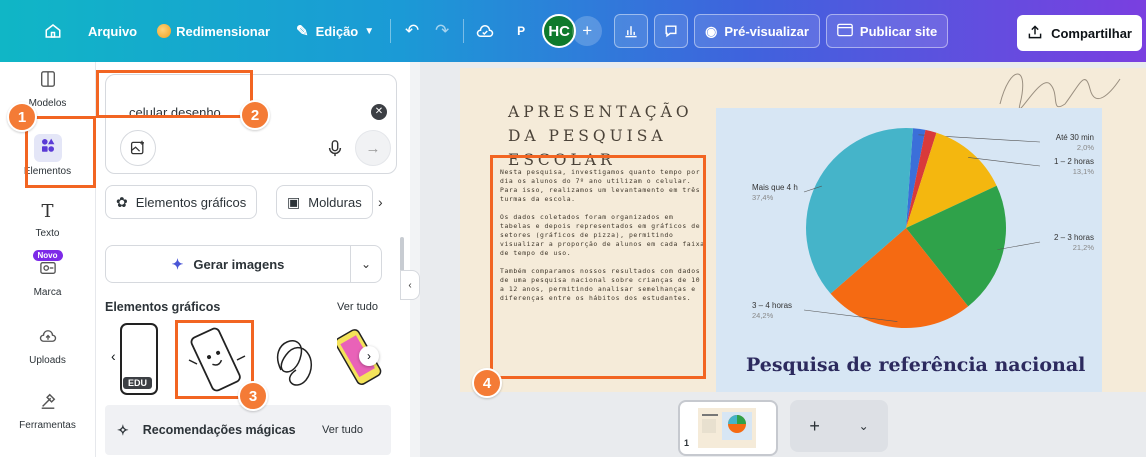  I want to click on website-icon, so click(845, 31).